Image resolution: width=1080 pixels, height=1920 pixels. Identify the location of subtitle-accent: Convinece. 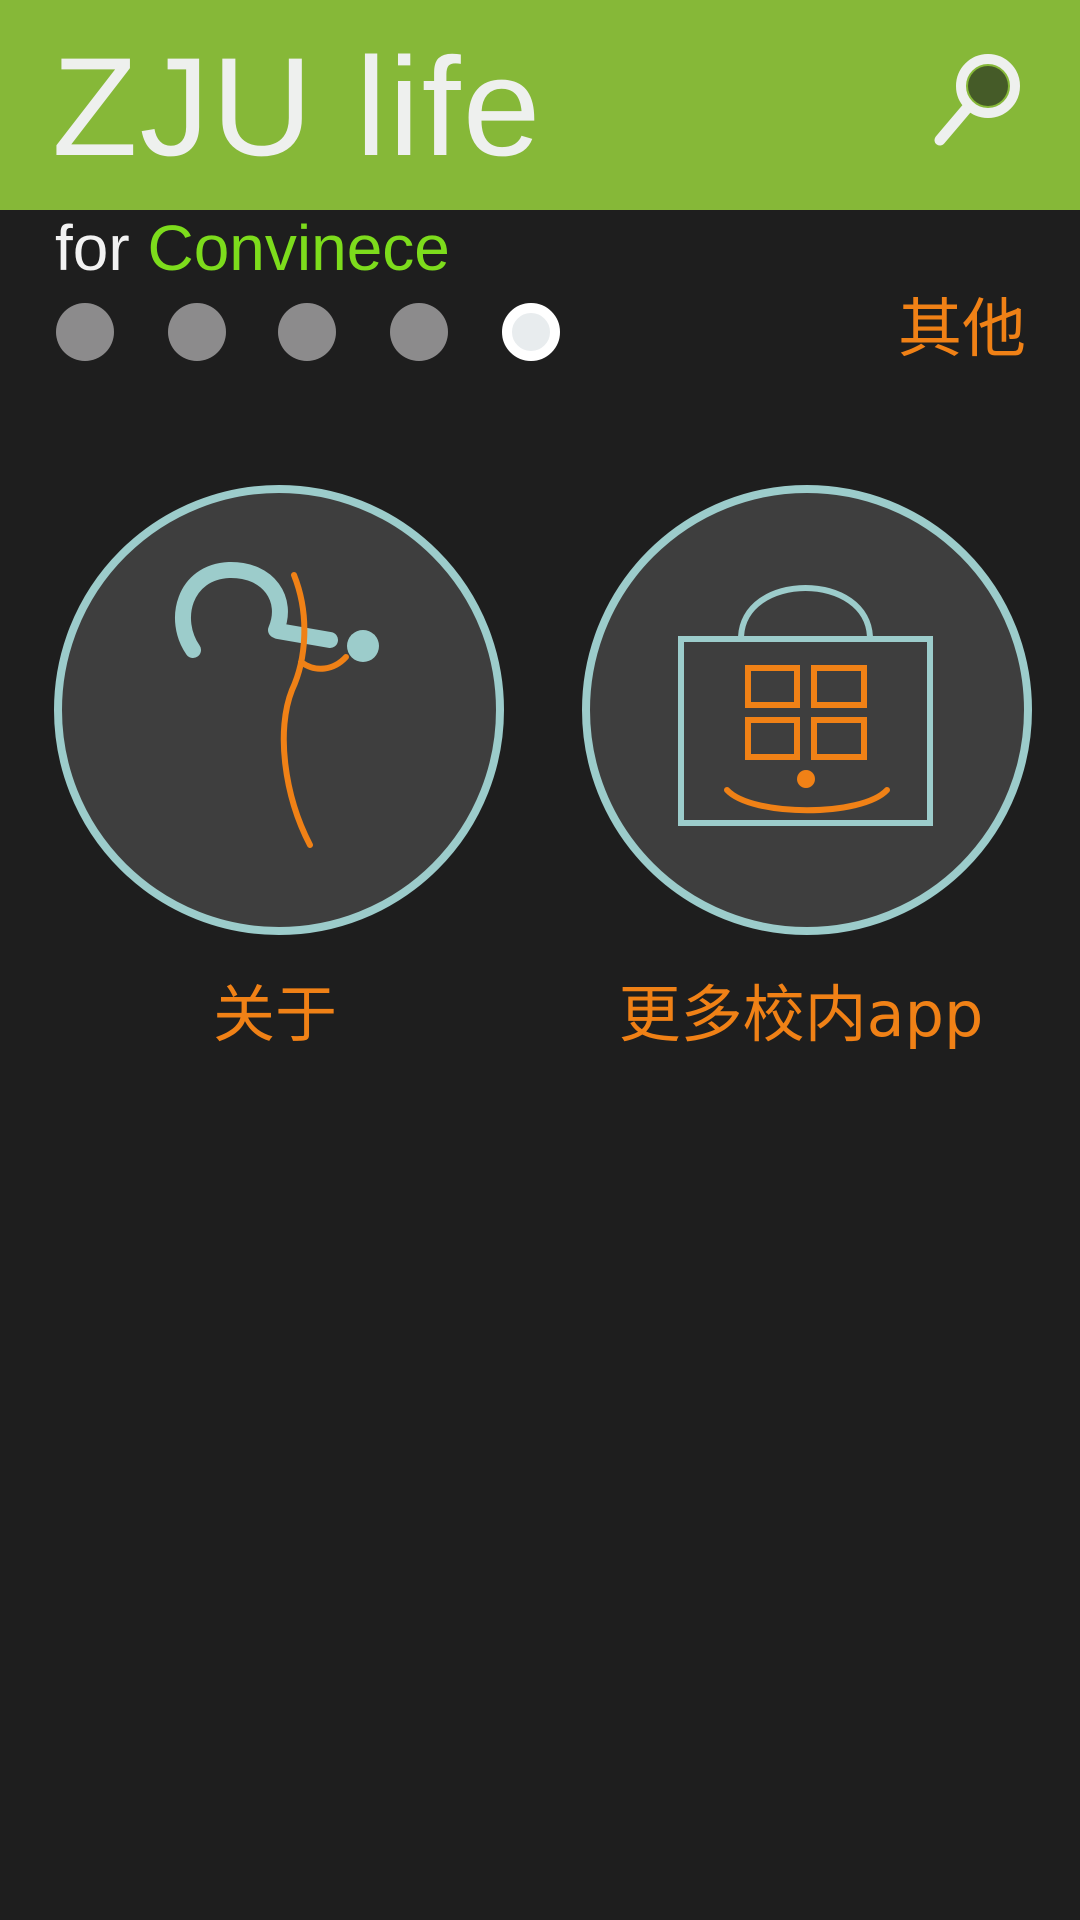
(298, 248).